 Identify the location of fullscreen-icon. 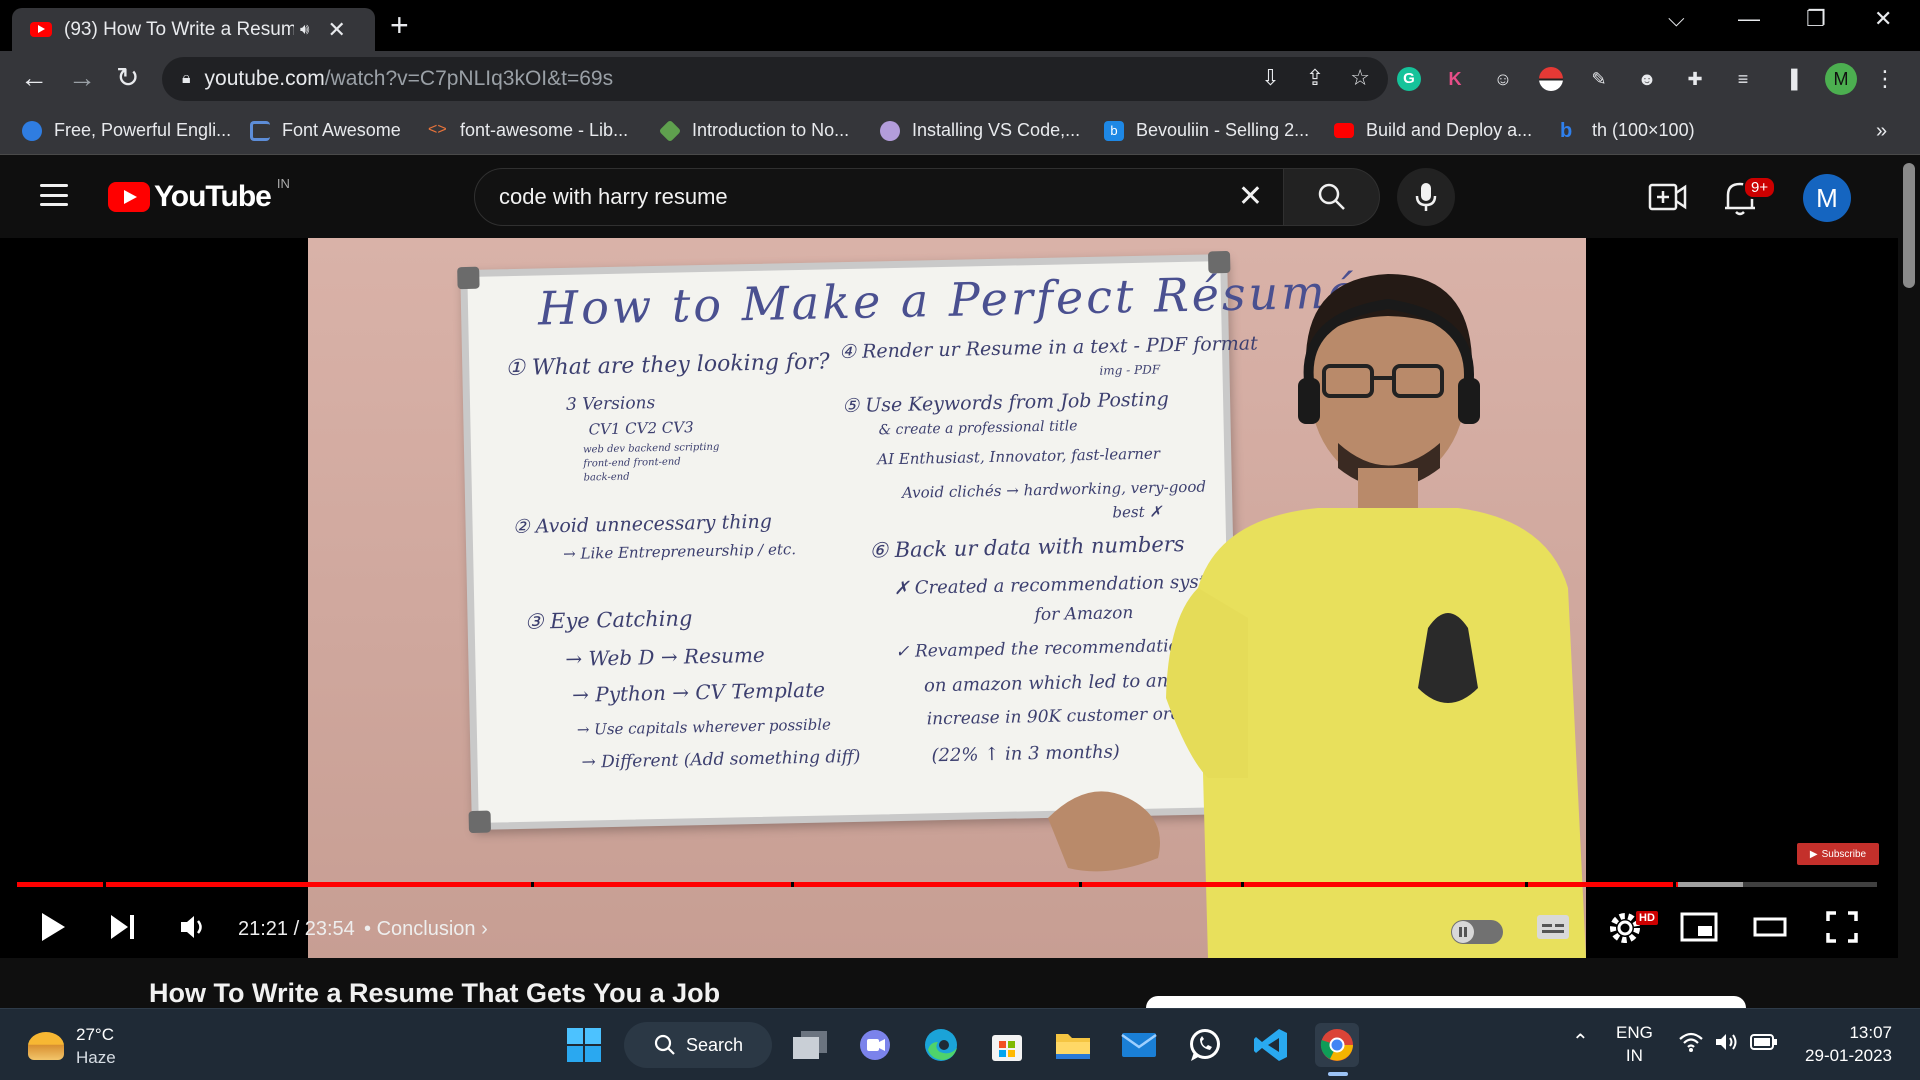
(1842, 927).